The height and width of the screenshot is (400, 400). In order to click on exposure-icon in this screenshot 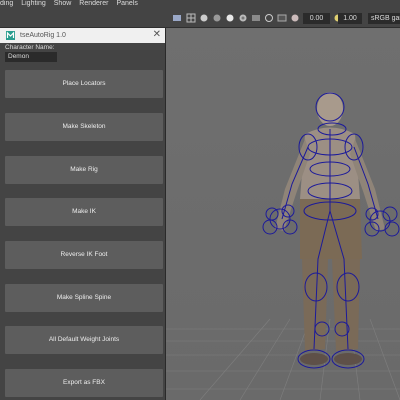, I will do `click(295, 17)`.